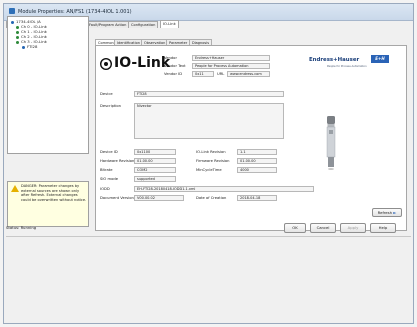 This screenshot has height=327, width=417. What do you see at coordinates (173, 74) in the screenshot?
I see `vendor-id-label: Vendor ID` at bounding box center [173, 74].